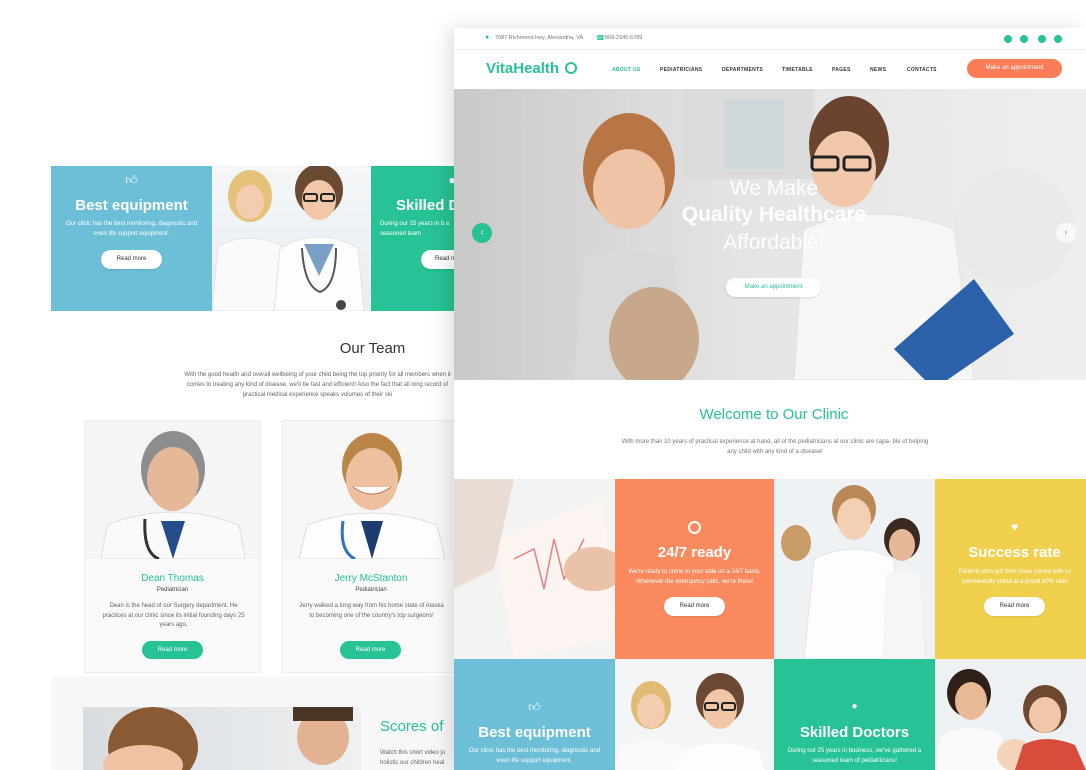 The width and height of the screenshot is (1086, 770). I want to click on feature-title: 24/7 ready, so click(694, 552).